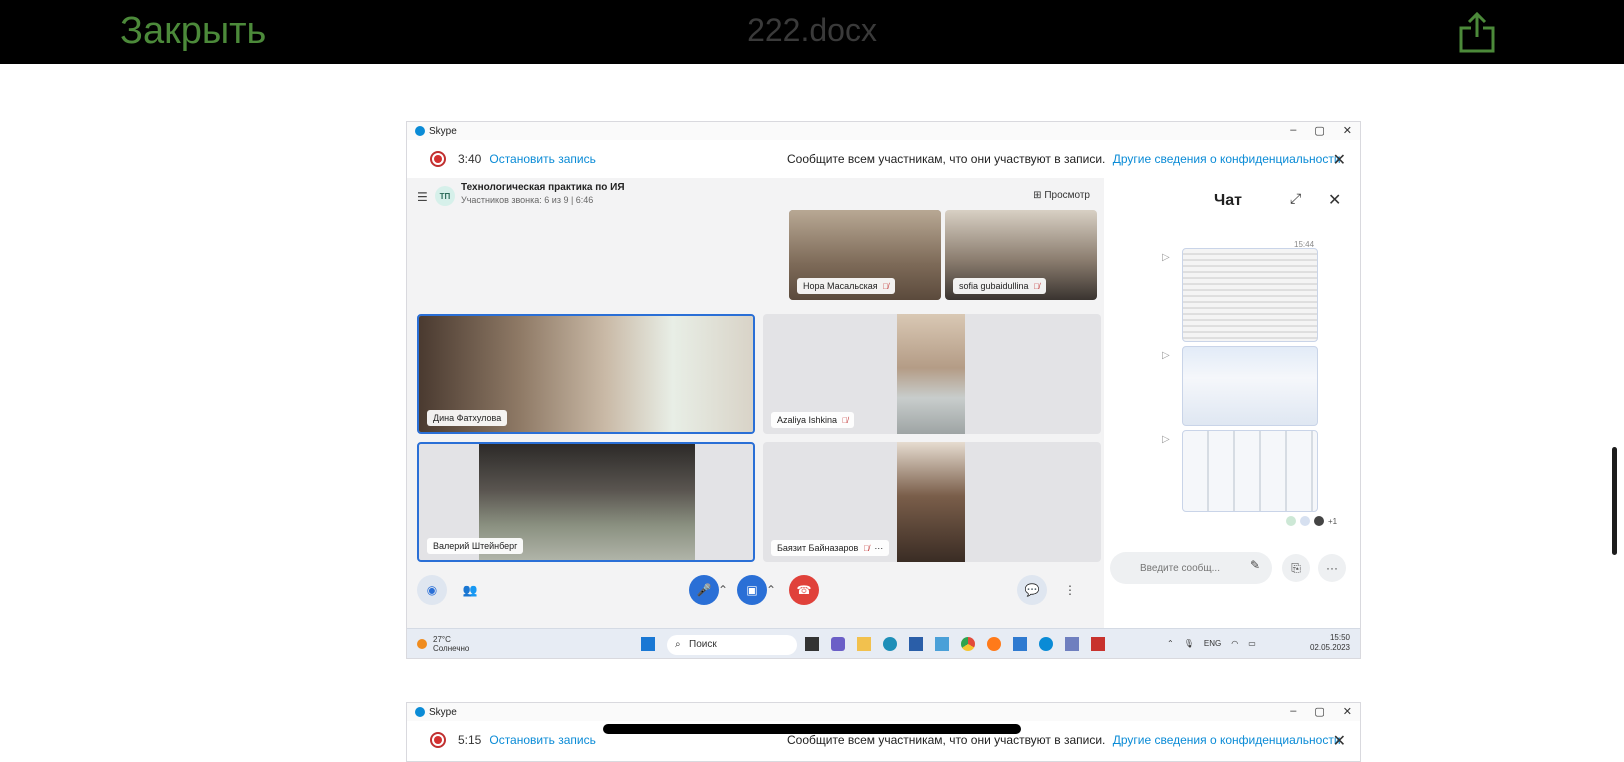  Describe the element at coordinates (423, 197) in the screenshot. I see `menu-icon: ☰` at that location.